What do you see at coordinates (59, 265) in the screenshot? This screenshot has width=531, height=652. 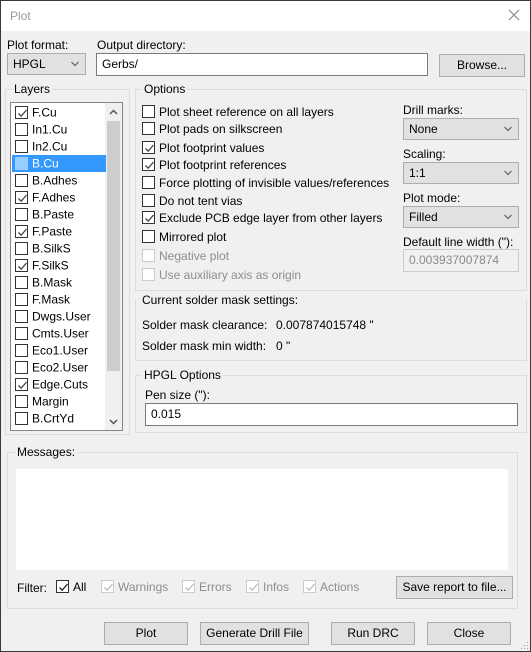 I see `layer-item: F.SilkS` at bounding box center [59, 265].